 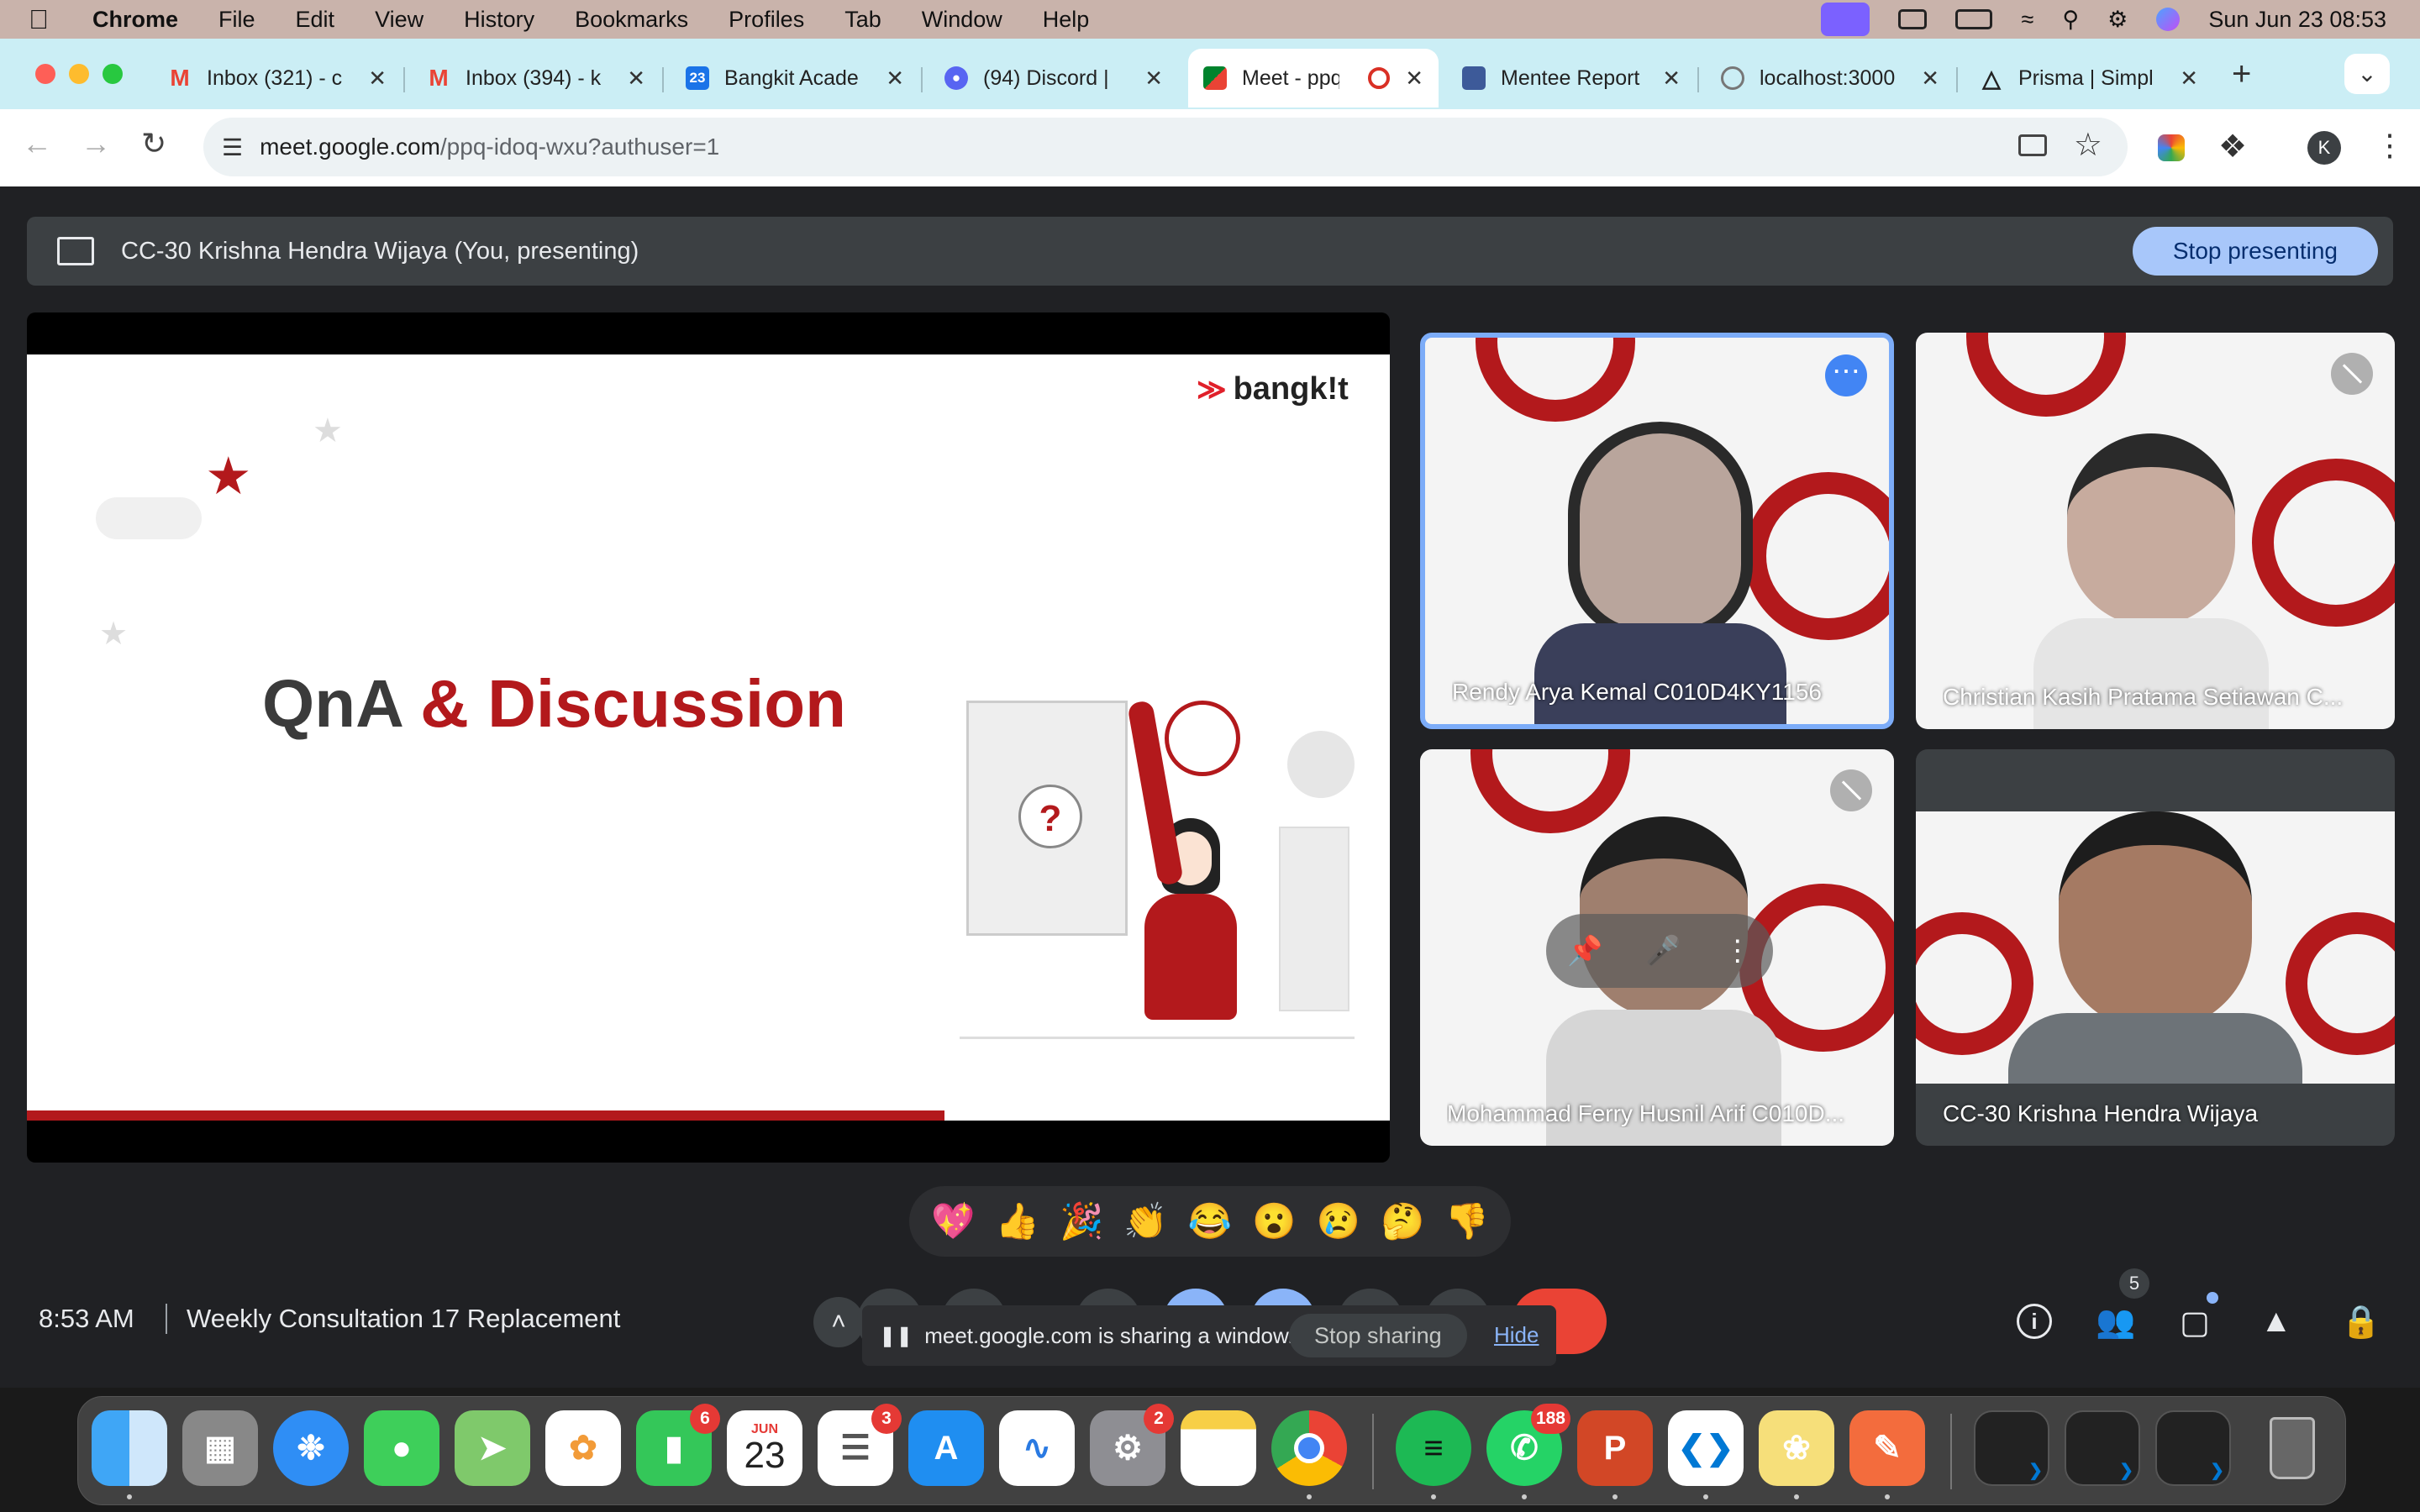 What do you see at coordinates (2035, 1321) in the screenshot?
I see `meeting-info-icon: i` at bounding box center [2035, 1321].